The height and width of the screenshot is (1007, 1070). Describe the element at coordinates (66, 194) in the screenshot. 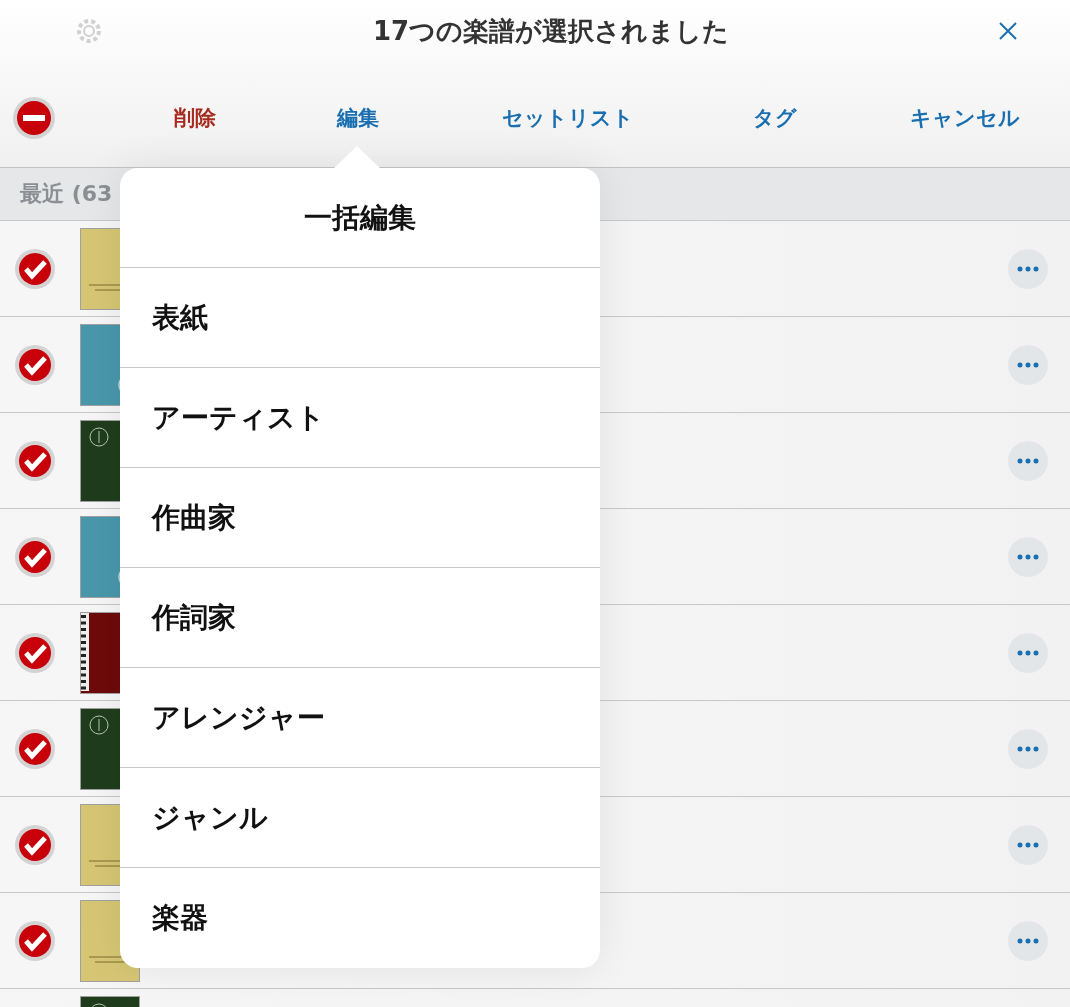

I see `section-title: 最近 (63` at that location.